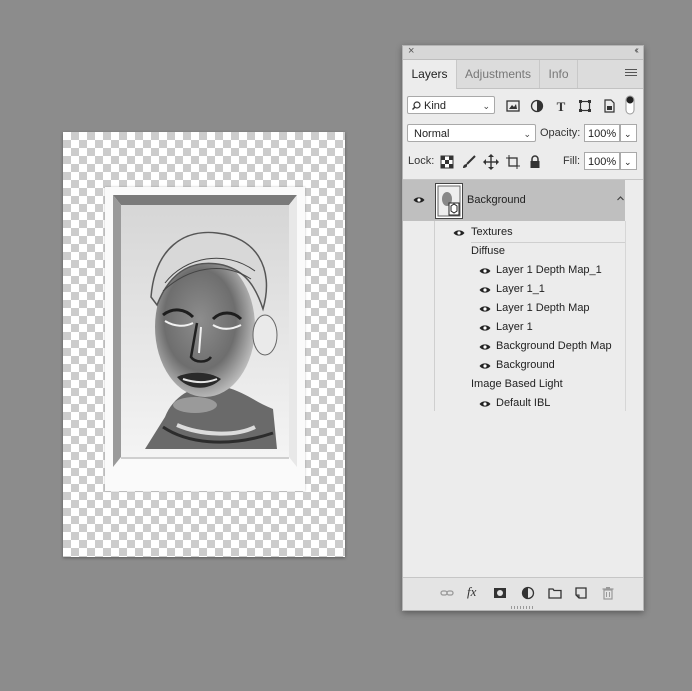  Describe the element at coordinates (421, 161) in the screenshot. I see `lock-label: Lock:` at that location.